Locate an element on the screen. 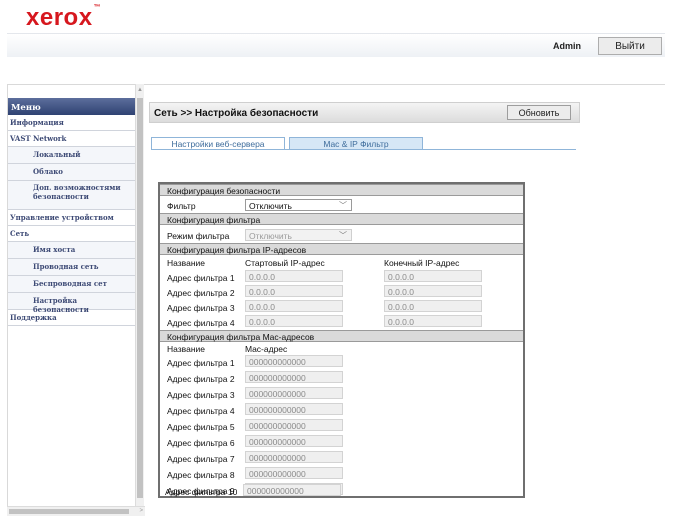  mac-row-label: Адрес фильтра 7 is located at coordinates (201, 459).